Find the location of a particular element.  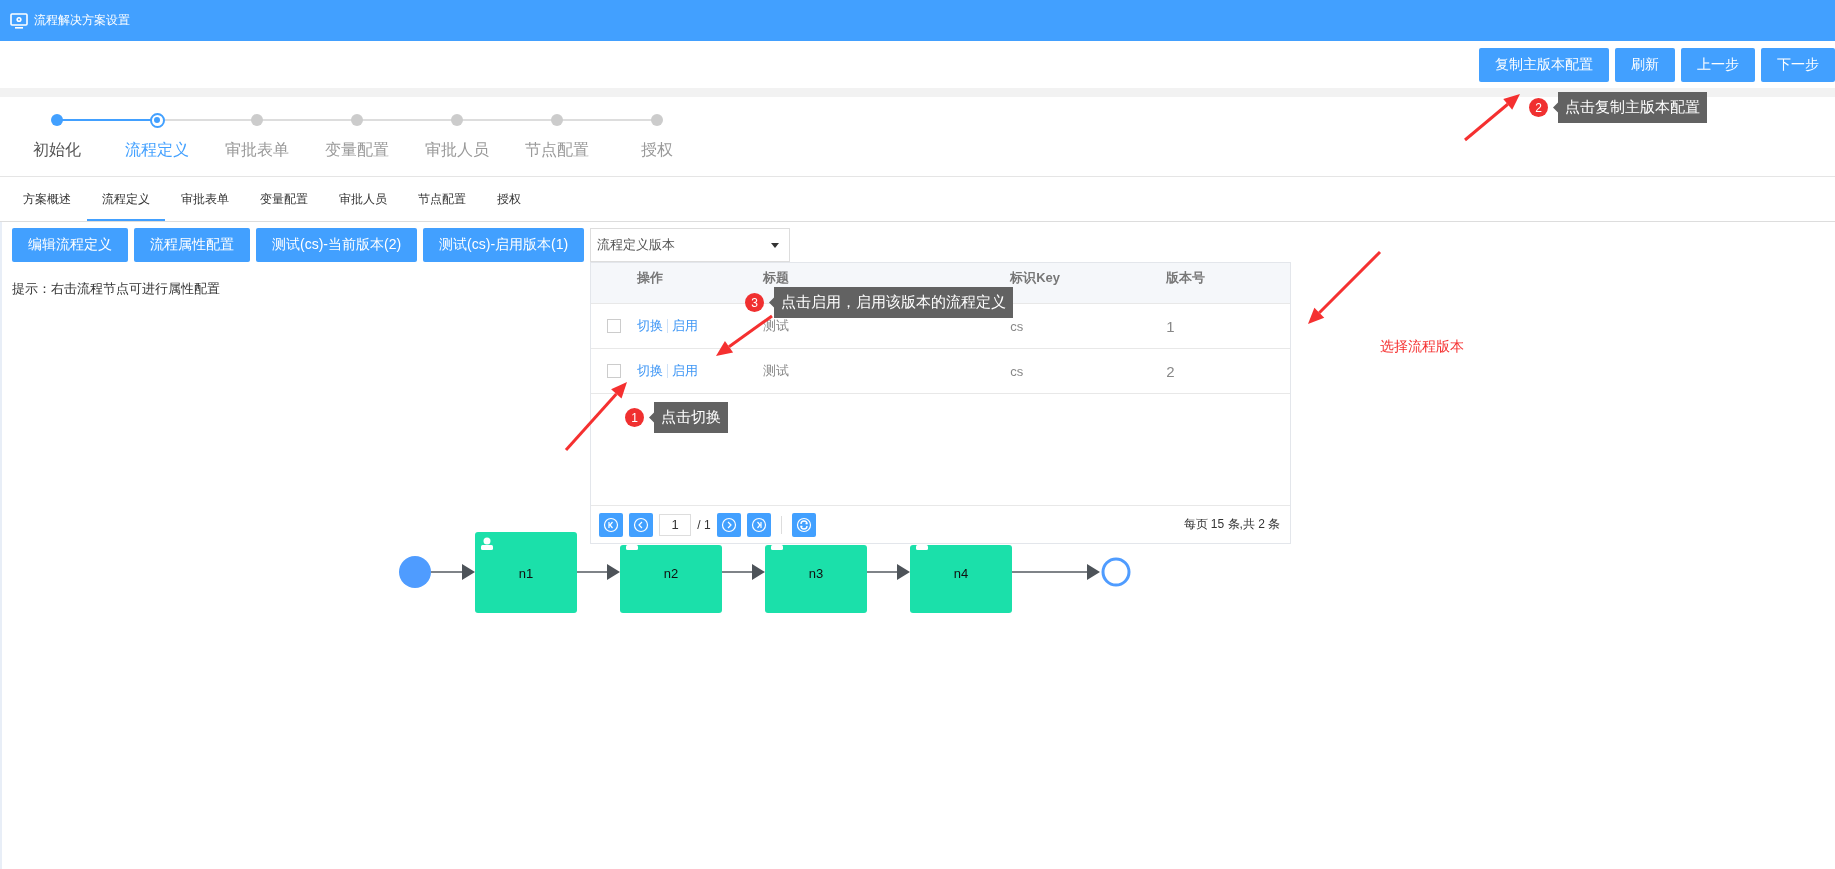

column-header: 版本号 is located at coordinates (1186, 278).